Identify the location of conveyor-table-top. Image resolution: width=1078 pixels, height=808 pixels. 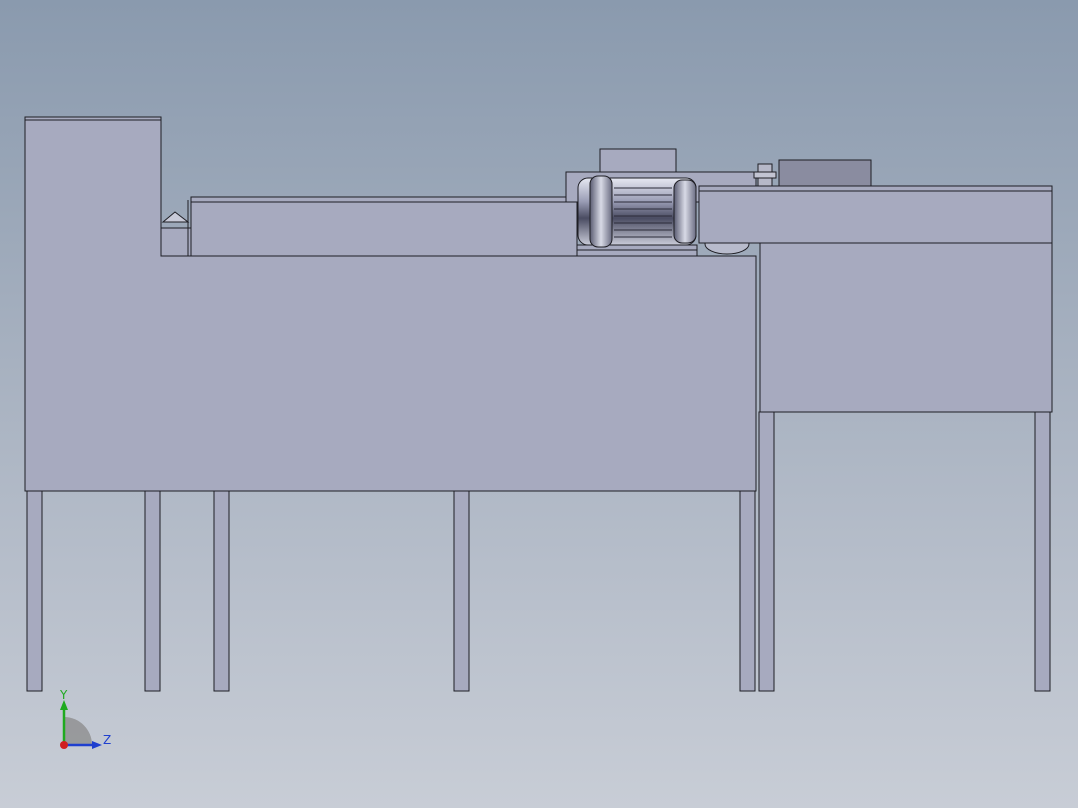
(875, 214).